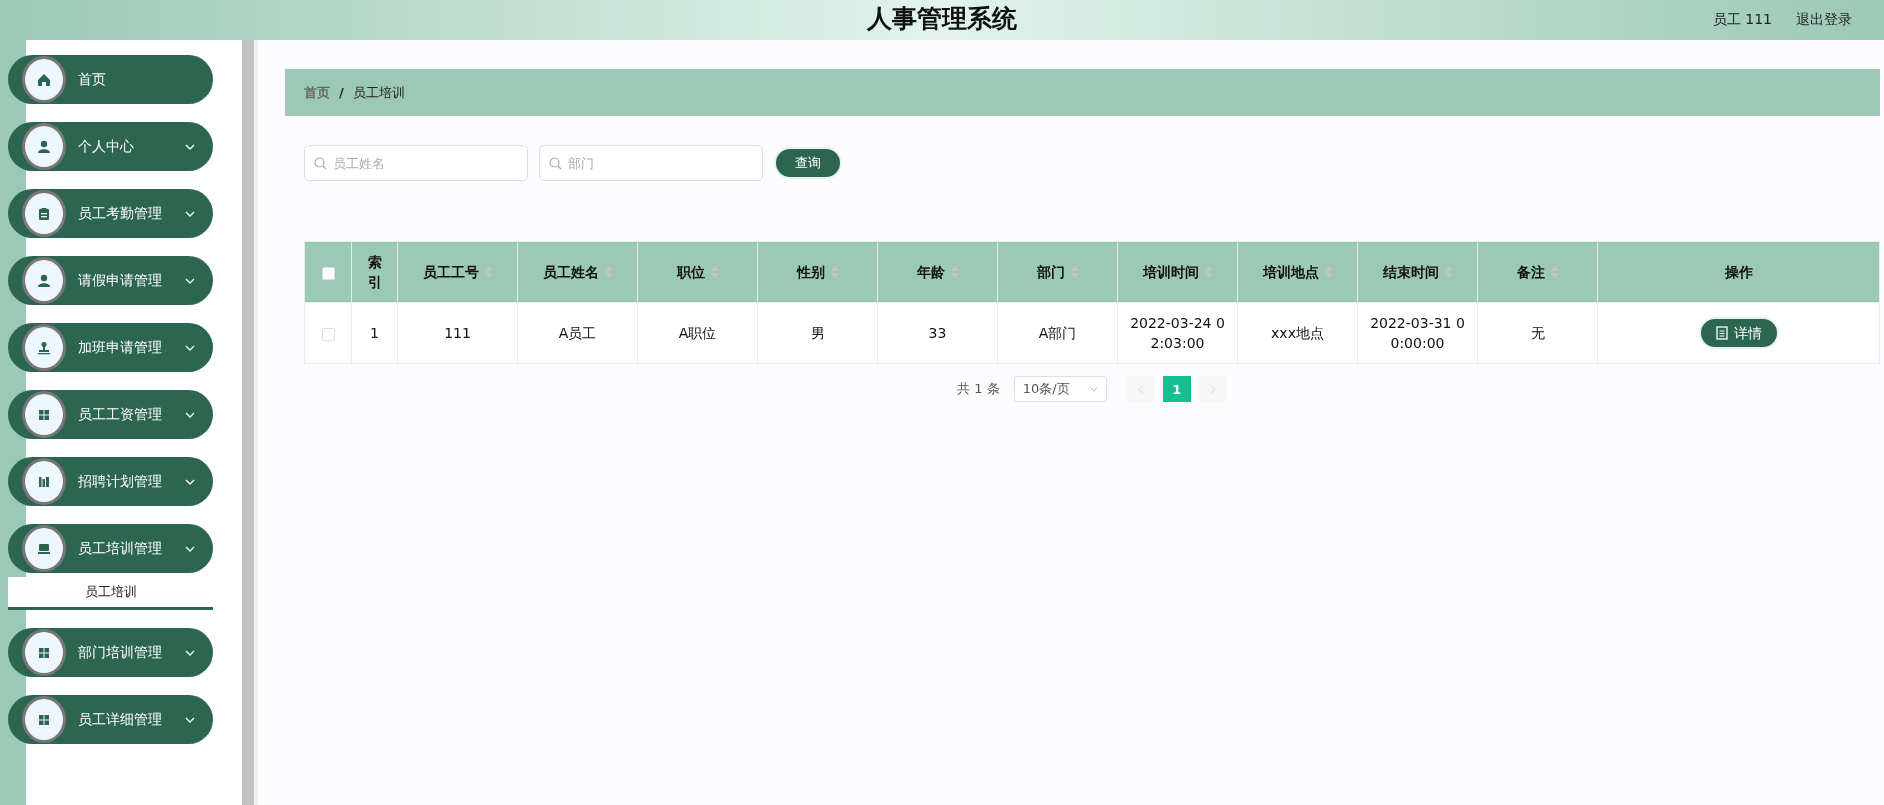 The width and height of the screenshot is (1884, 805). What do you see at coordinates (690, 272) in the screenshot?
I see `column-header: 职位` at bounding box center [690, 272].